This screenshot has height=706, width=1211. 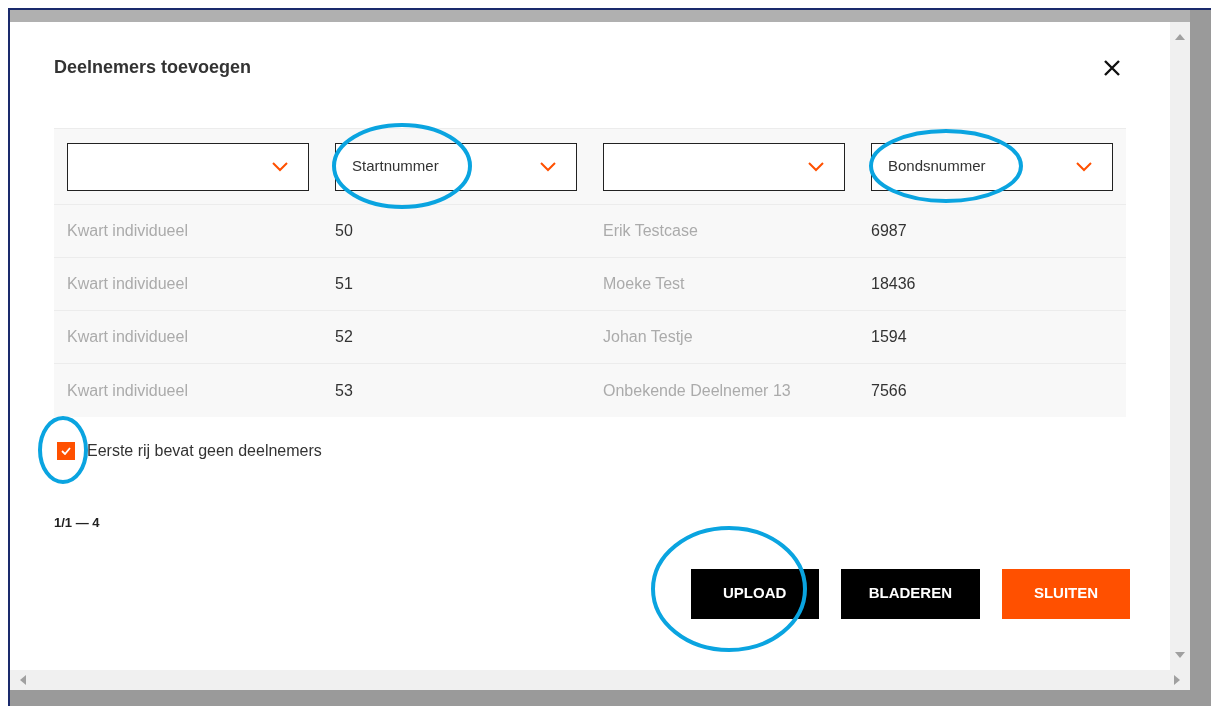 I want to click on annotation-circle, so click(x=63, y=450).